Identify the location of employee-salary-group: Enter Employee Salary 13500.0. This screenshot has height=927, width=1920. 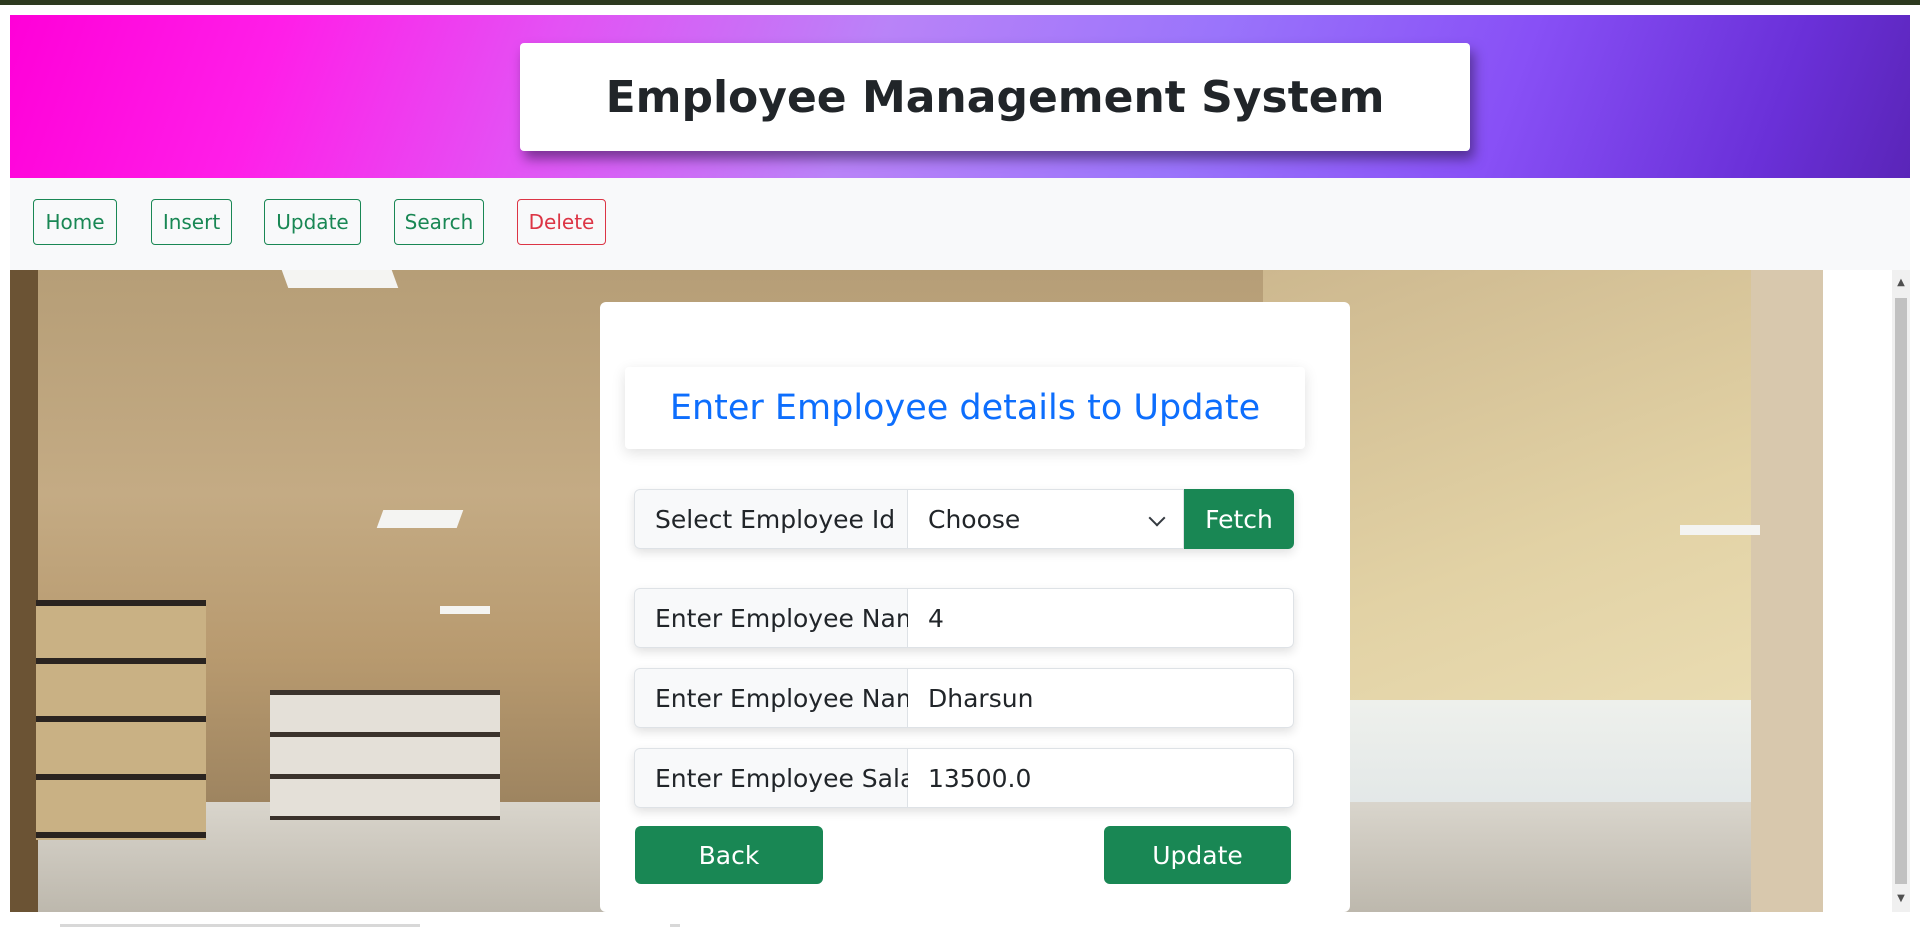
(964, 778).